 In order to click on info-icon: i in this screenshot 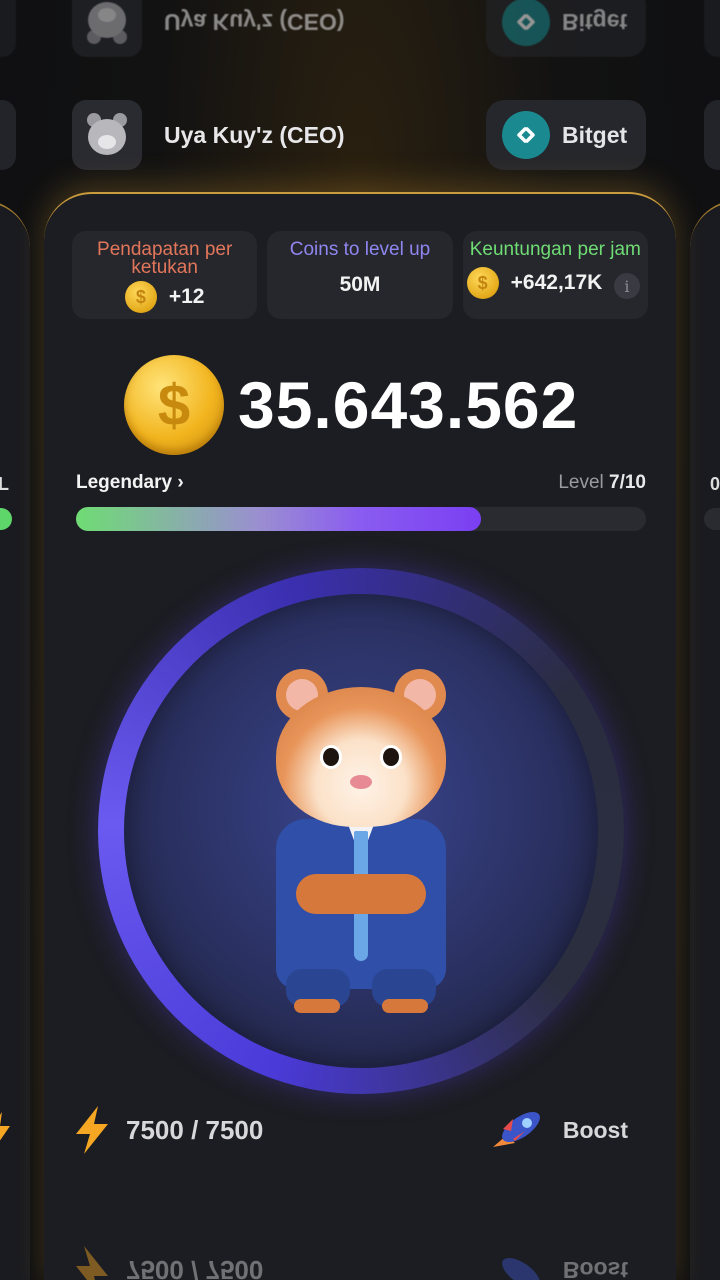, I will do `click(626, 286)`.